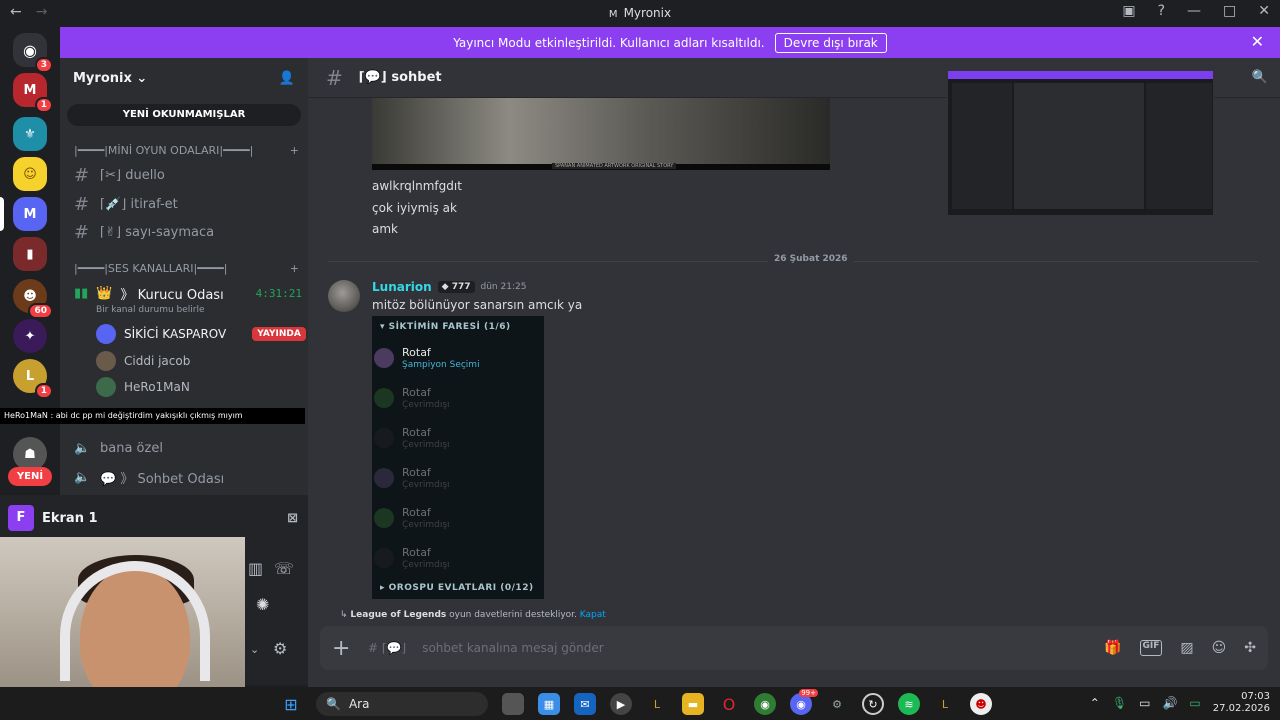  Describe the element at coordinates (1229, 11) in the screenshot. I see `maximize-icon: □` at that location.